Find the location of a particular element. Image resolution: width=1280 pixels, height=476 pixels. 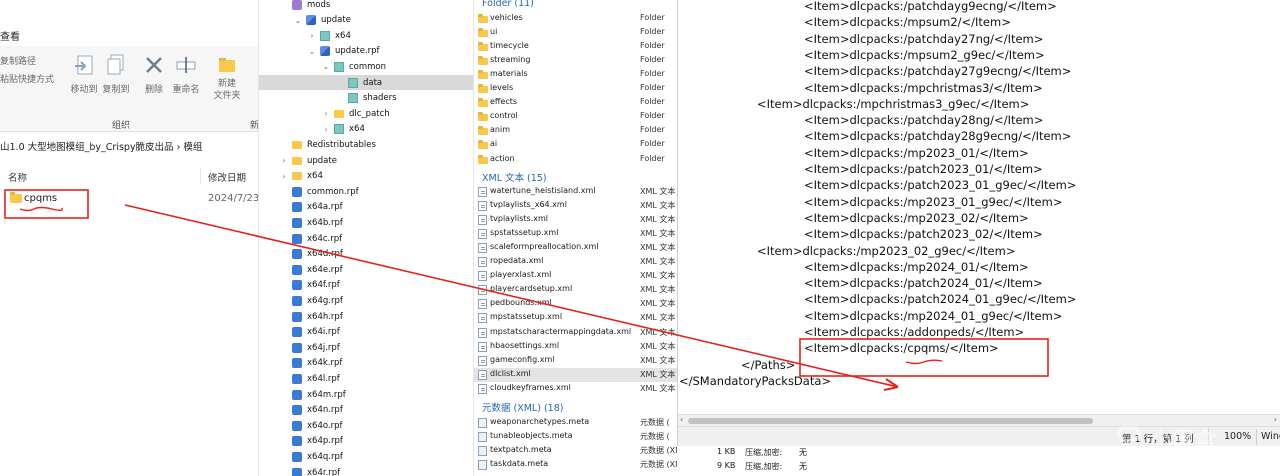

file-type: 元数据 ( is located at coordinates (655, 422).